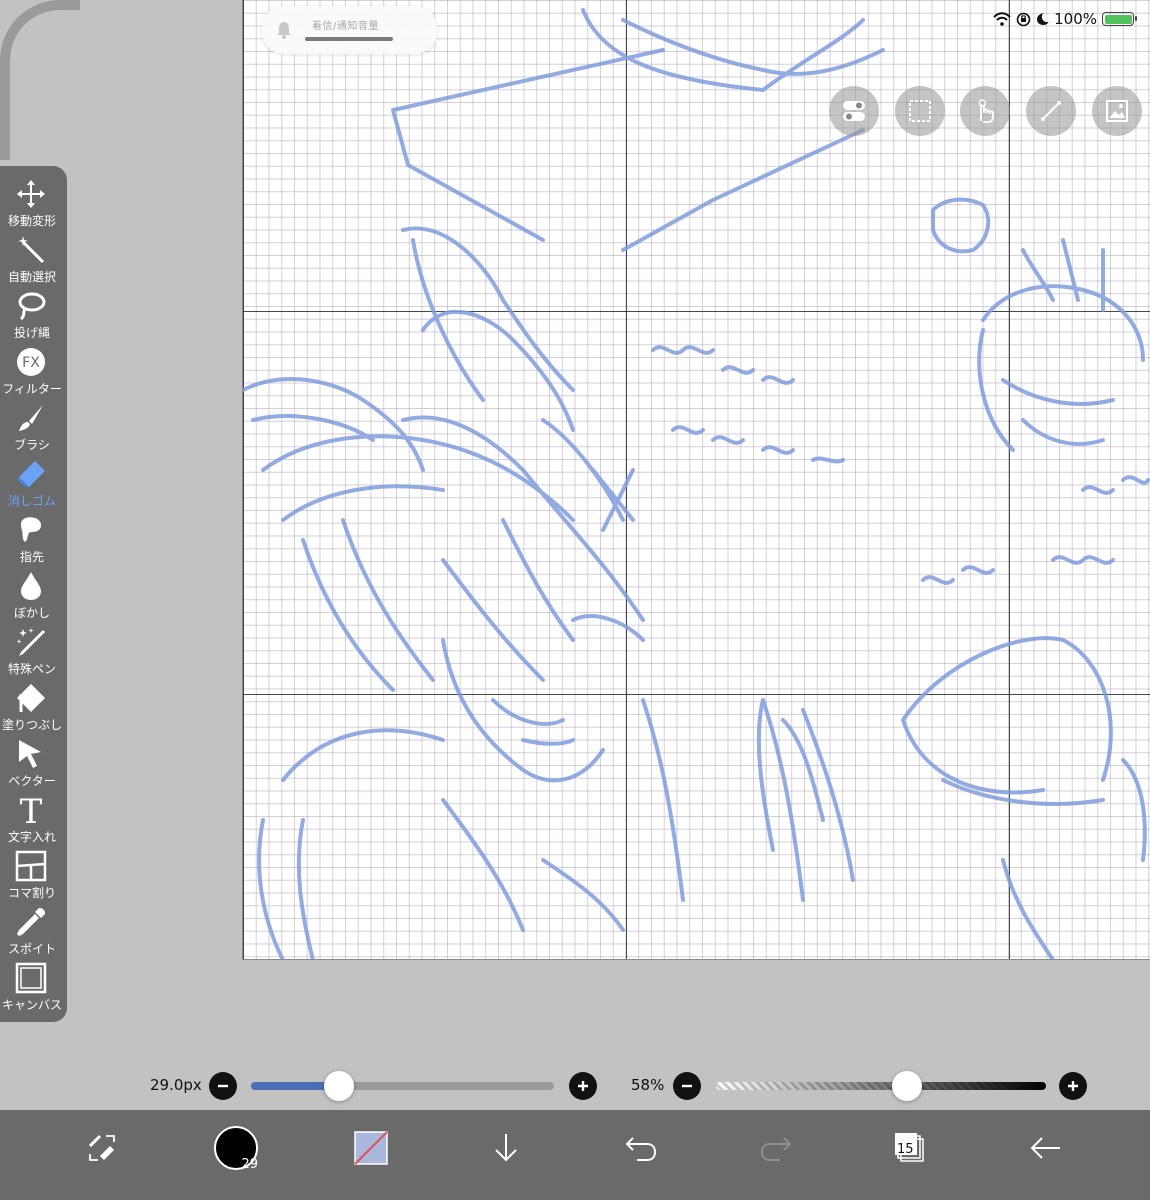 This screenshot has width=1150, height=1200. I want to click on tool-filter: FX フィルター, so click(32, 368).